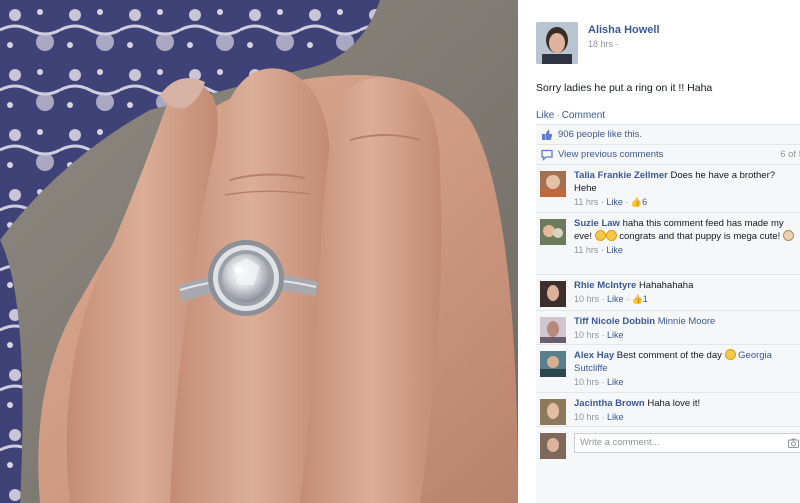  Describe the element at coordinates (605, 285) in the screenshot. I see `comment-author: Rhie McIntyre` at that location.